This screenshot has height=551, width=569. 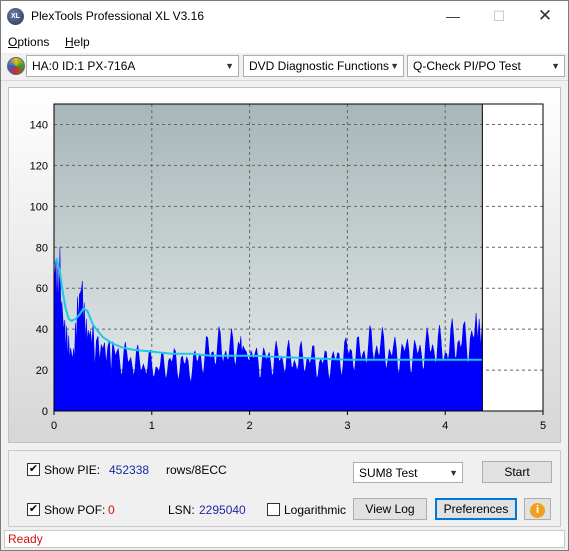 I want to click on y-tick-label: 40, so click(x=42, y=330).